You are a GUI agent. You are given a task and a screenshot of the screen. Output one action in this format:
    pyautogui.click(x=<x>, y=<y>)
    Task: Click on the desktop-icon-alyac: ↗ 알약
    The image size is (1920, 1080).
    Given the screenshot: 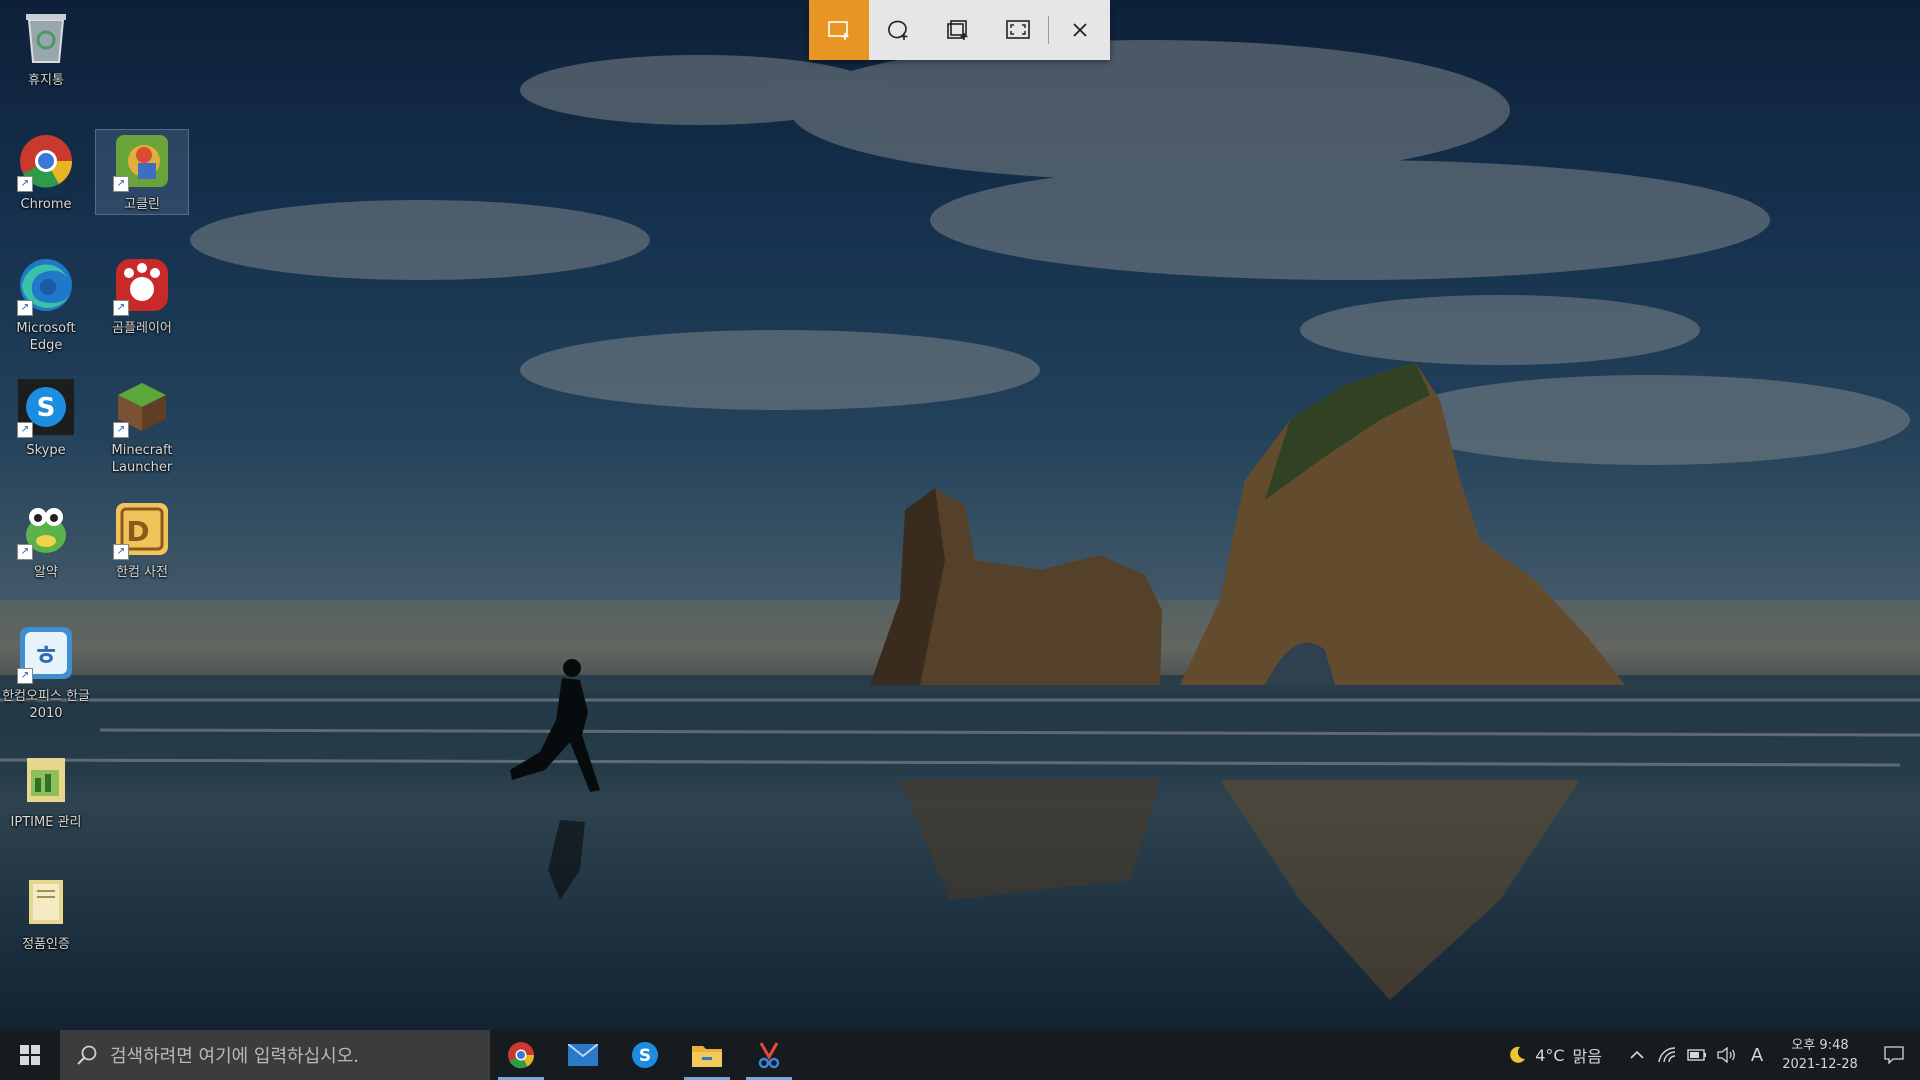 What is the action you would take?
    pyautogui.click(x=46, y=539)
    